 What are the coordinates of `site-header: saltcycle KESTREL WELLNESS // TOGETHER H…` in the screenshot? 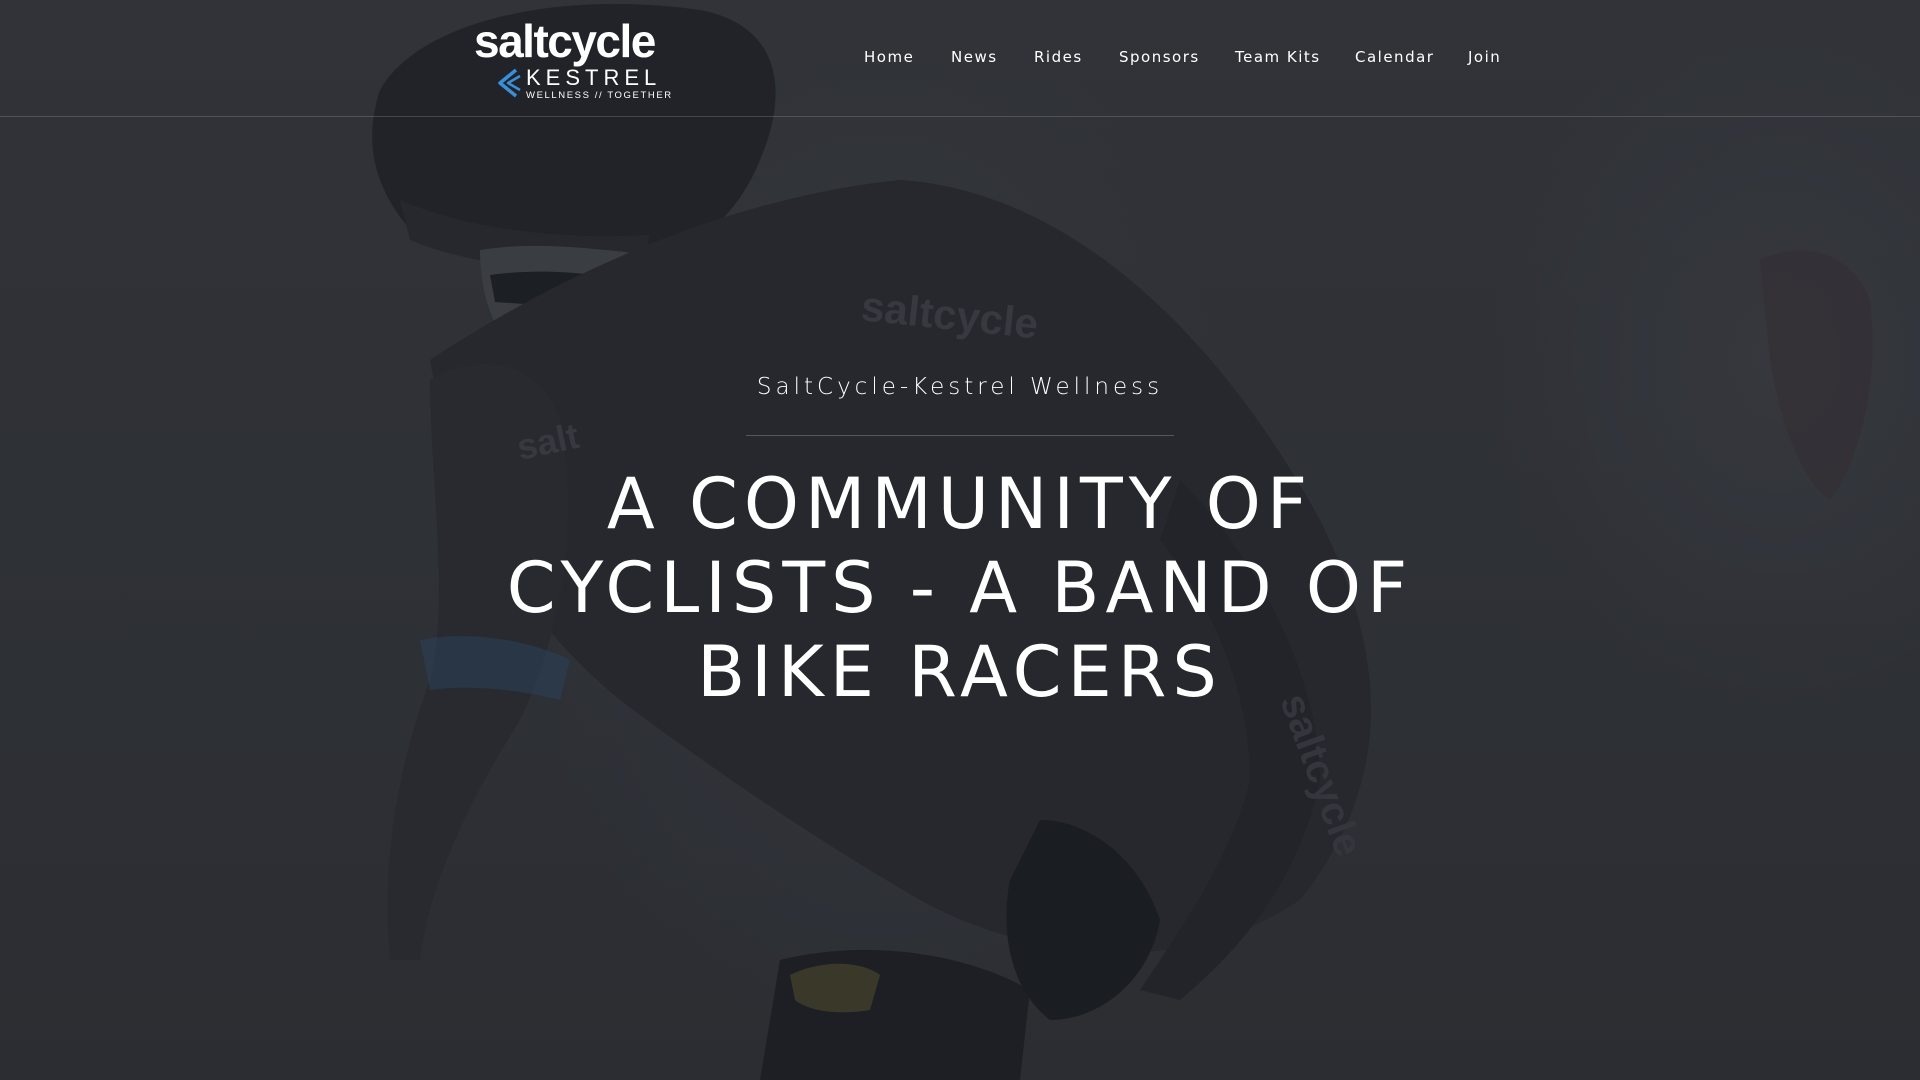 It's located at (960, 58).